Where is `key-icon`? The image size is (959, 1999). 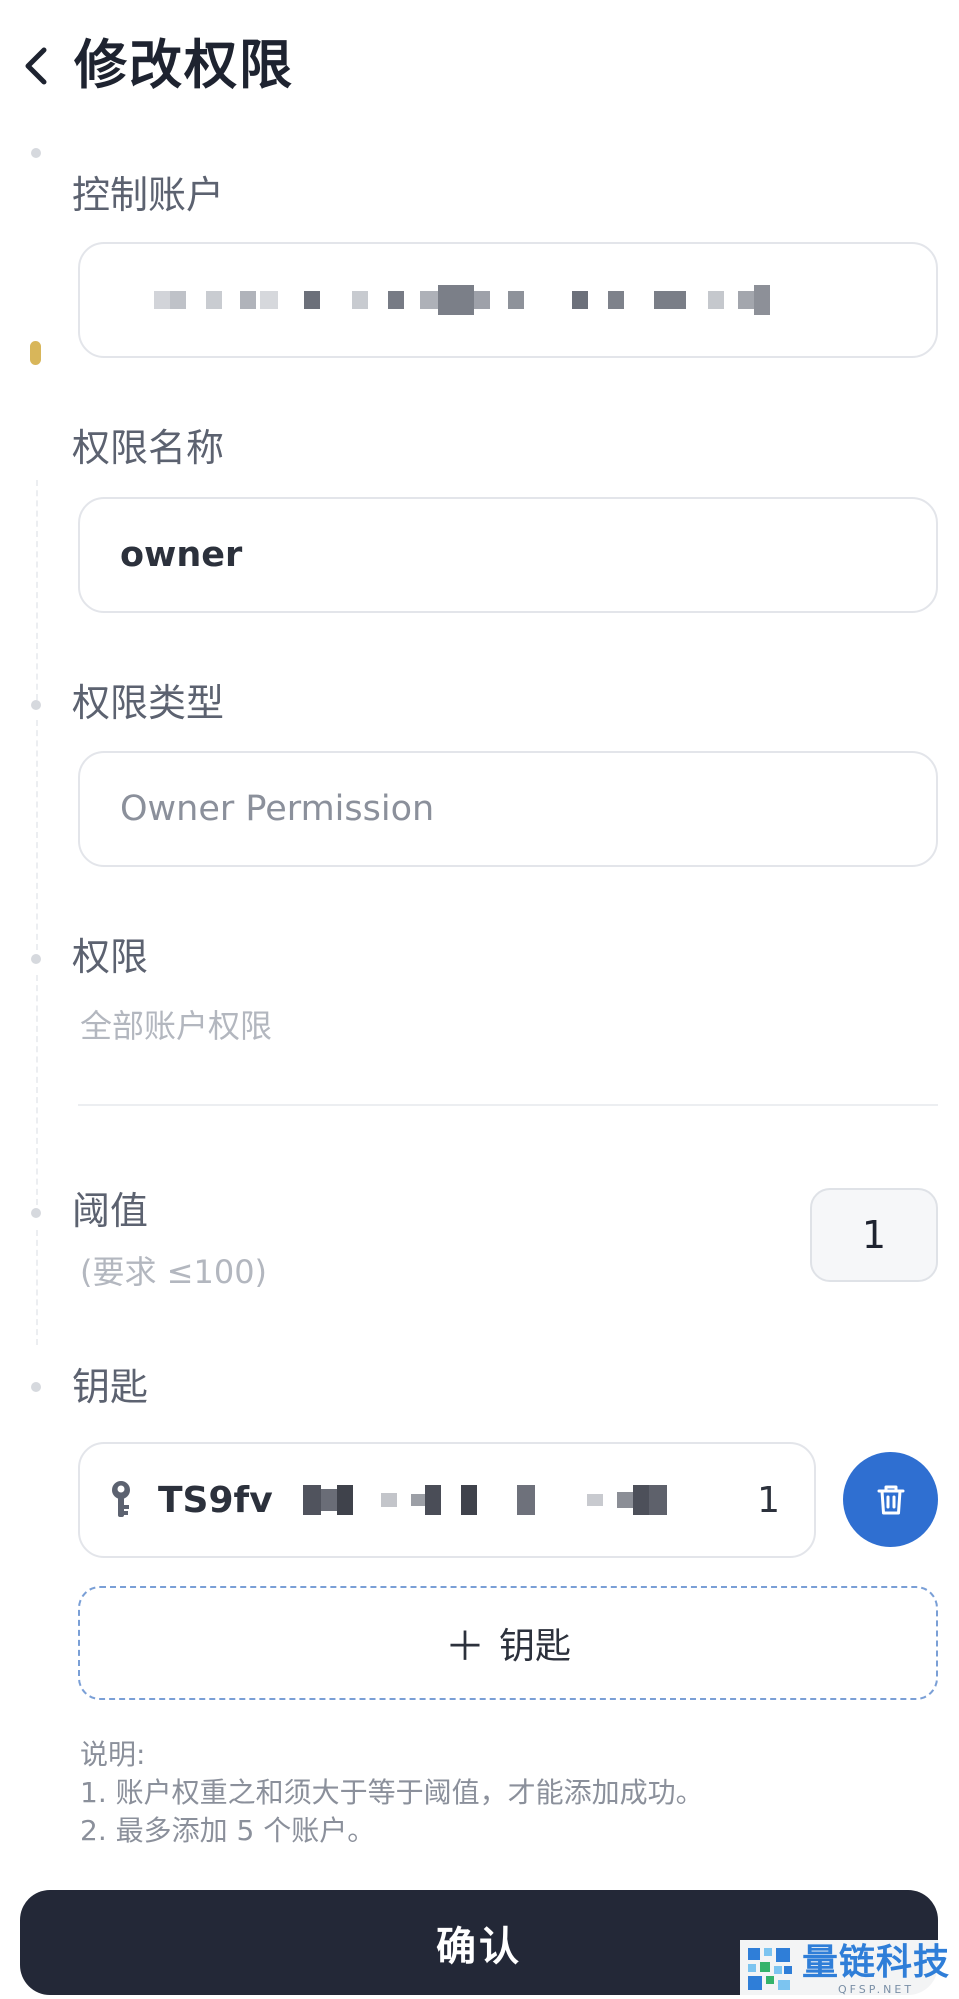 key-icon is located at coordinates (121, 1500).